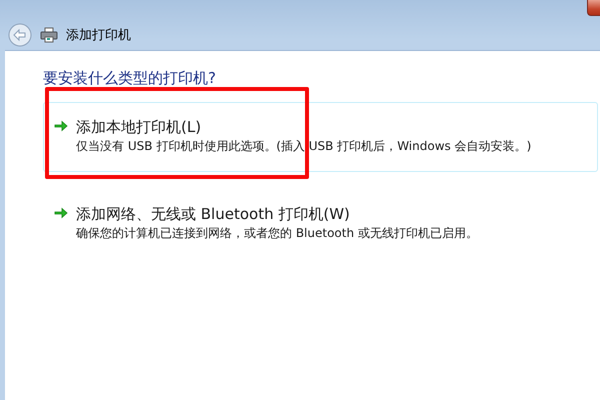 This screenshot has height=400, width=600. What do you see at coordinates (277, 233) in the screenshot?
I see `option-description: 确保您的计算机已连接到网络，或者您的 Bluetooth 或无线打印机已启用。` at bounding box center [277, 233].